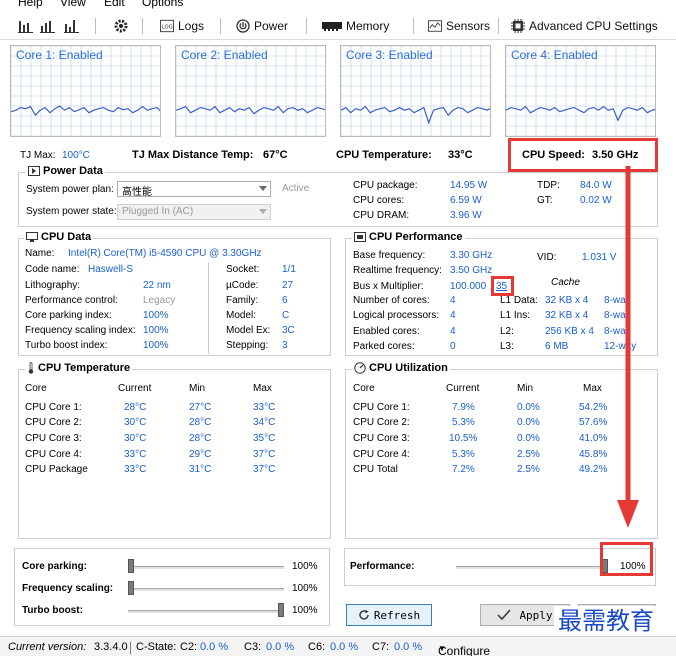  Describe the element at coordinates (53, 422) in the screenshot. I see `temp-row-core-label: CPU Core 2:` at that location.